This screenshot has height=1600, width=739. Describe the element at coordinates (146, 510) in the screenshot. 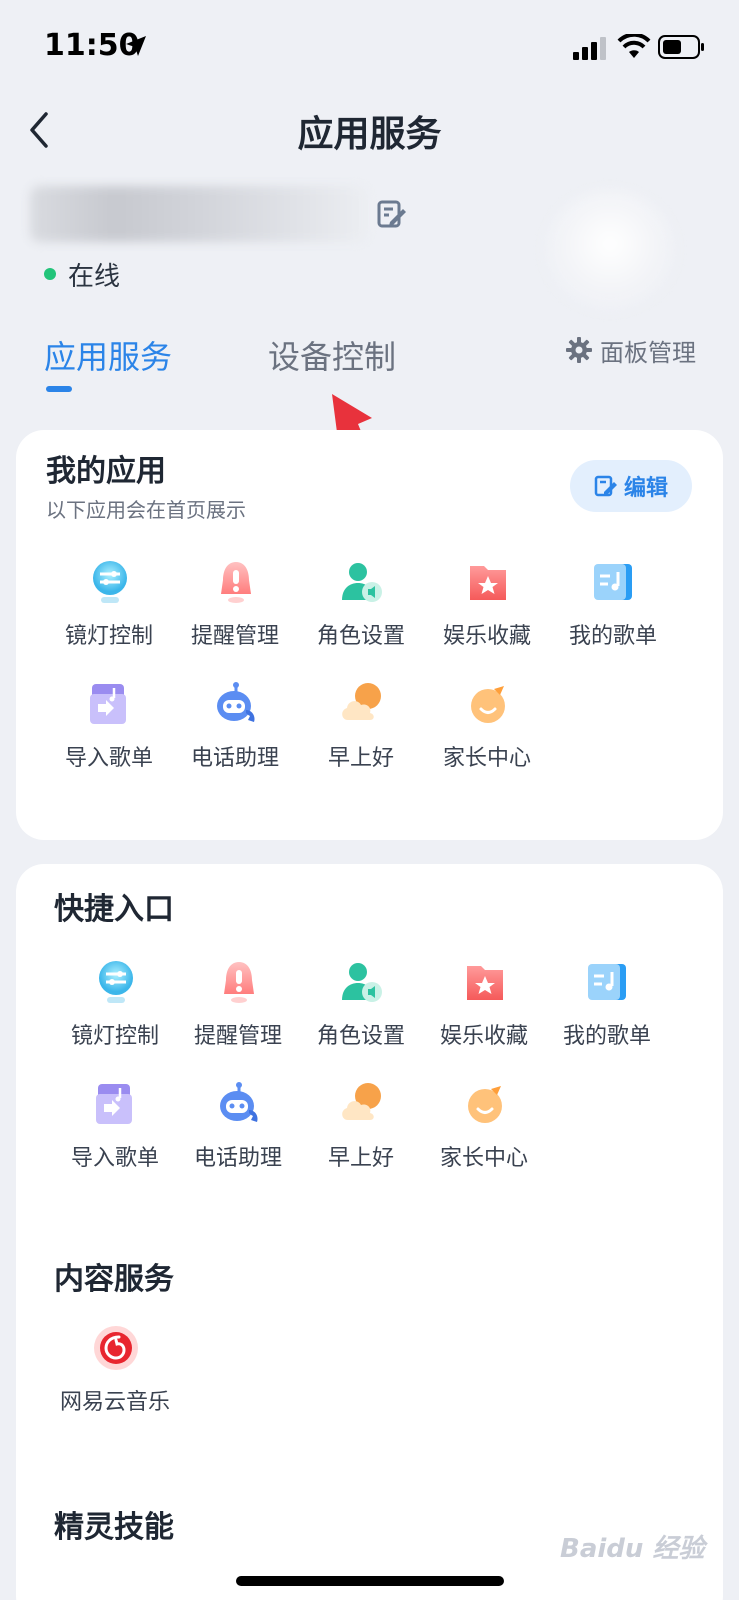

I see `my-apps-subtitle: 以下应用会在首页展示` at that location.